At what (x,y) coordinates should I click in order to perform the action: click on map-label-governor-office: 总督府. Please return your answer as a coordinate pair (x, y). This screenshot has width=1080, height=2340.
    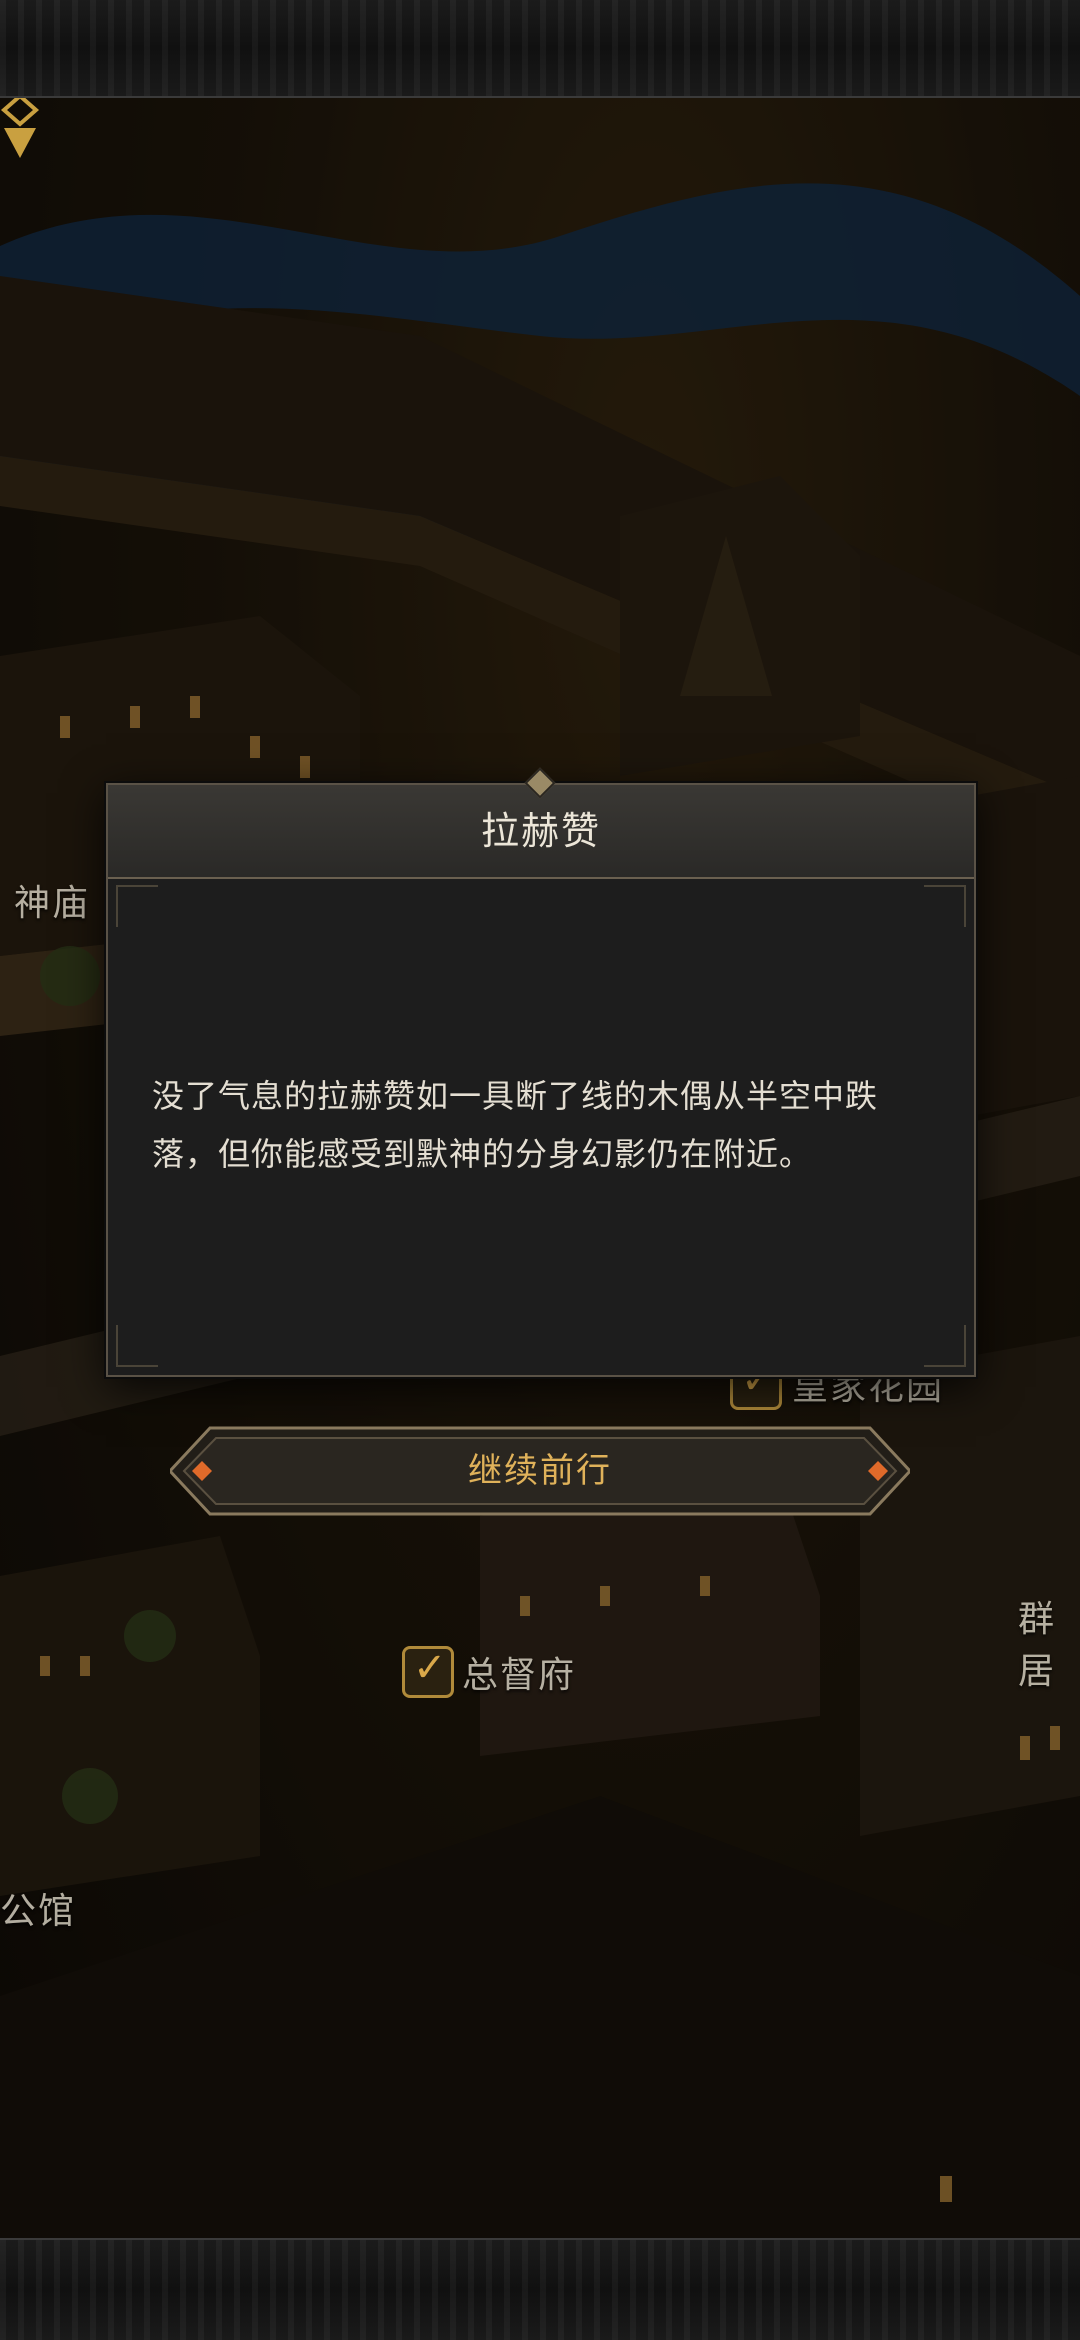
    Looking at the image, I should click on (519, 1672).